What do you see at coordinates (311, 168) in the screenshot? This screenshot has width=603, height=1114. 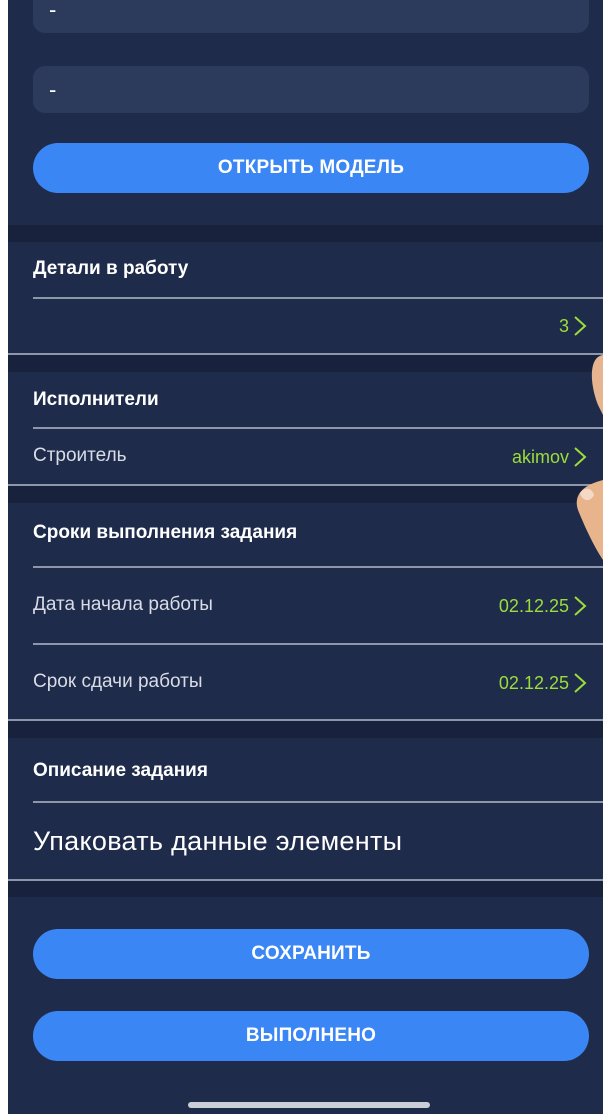 I see `open-model-button: ОТКРЫТЬ МОДЕЛЬ` at bounding box center [311, 168].